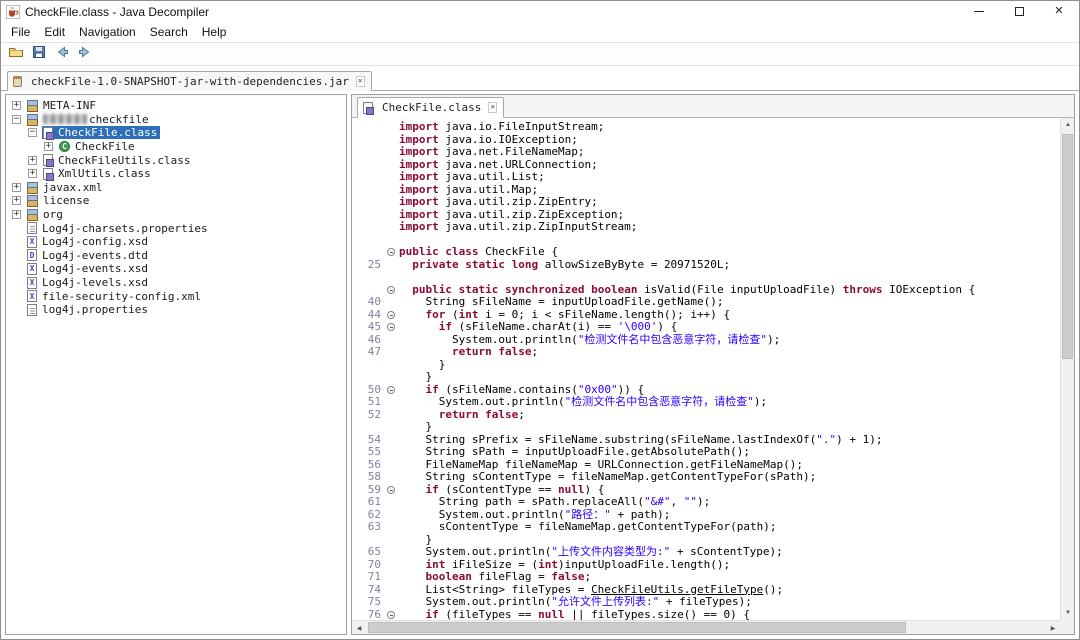 This screenshot has width=1080, height=640. I want to click on scroll-right-icon: ▶, so click(1053, 628).